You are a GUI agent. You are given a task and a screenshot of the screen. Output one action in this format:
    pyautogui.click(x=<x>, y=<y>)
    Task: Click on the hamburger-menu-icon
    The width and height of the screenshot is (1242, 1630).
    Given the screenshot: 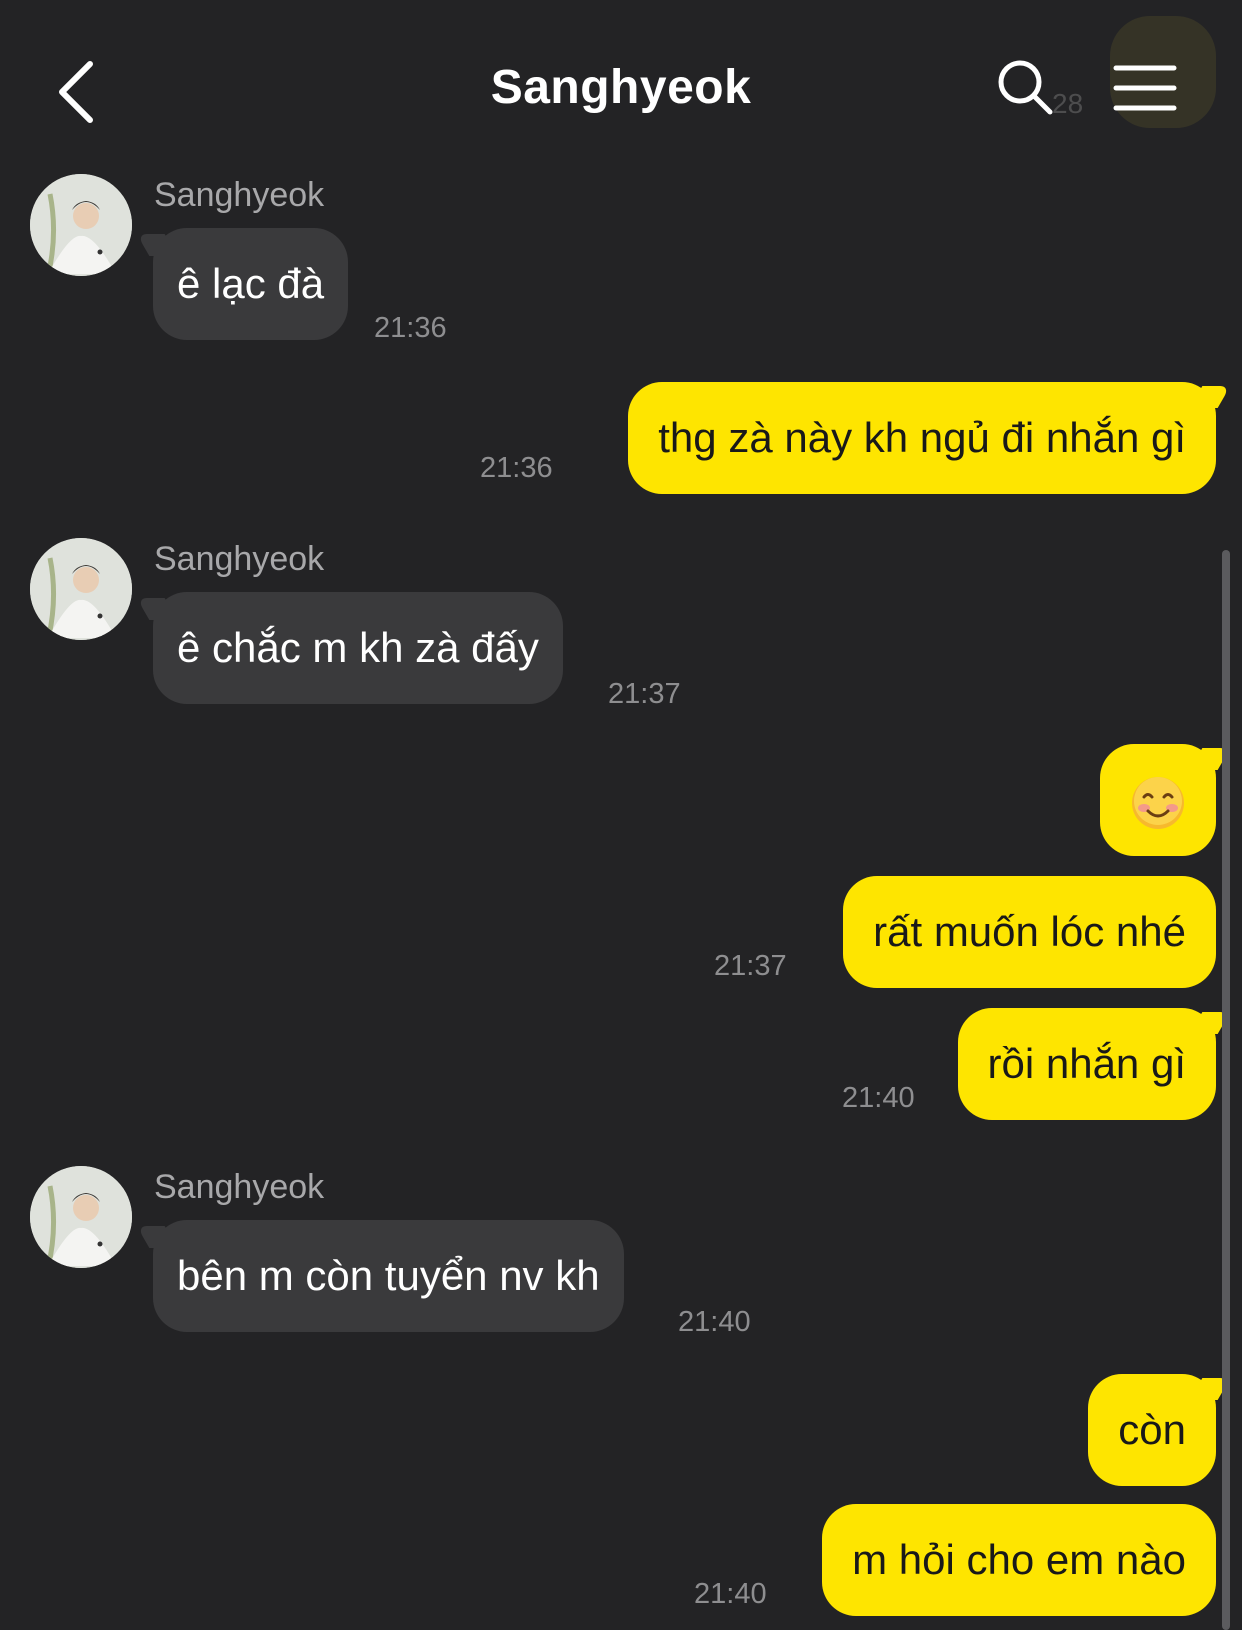 What is the action you would take?
    pyautogui.click(x=1145, y=88)
    